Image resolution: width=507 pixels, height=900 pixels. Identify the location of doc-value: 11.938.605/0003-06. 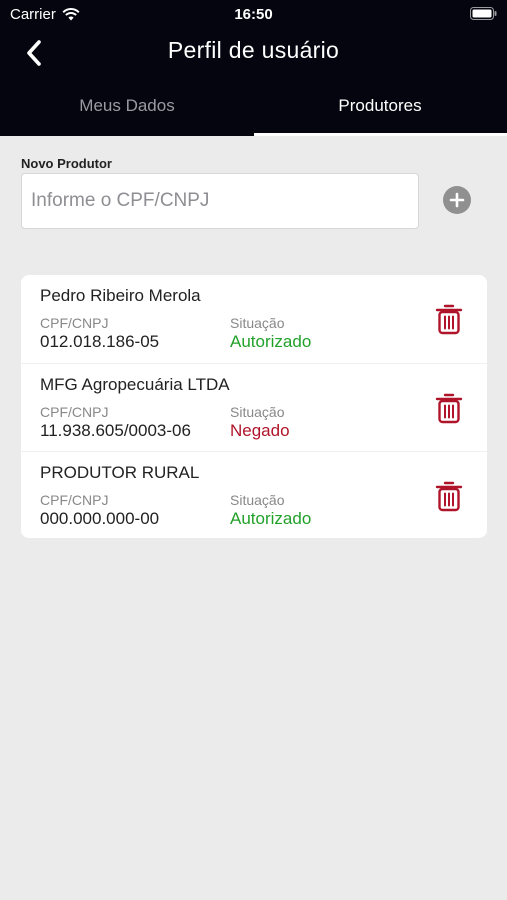
(115, 430).